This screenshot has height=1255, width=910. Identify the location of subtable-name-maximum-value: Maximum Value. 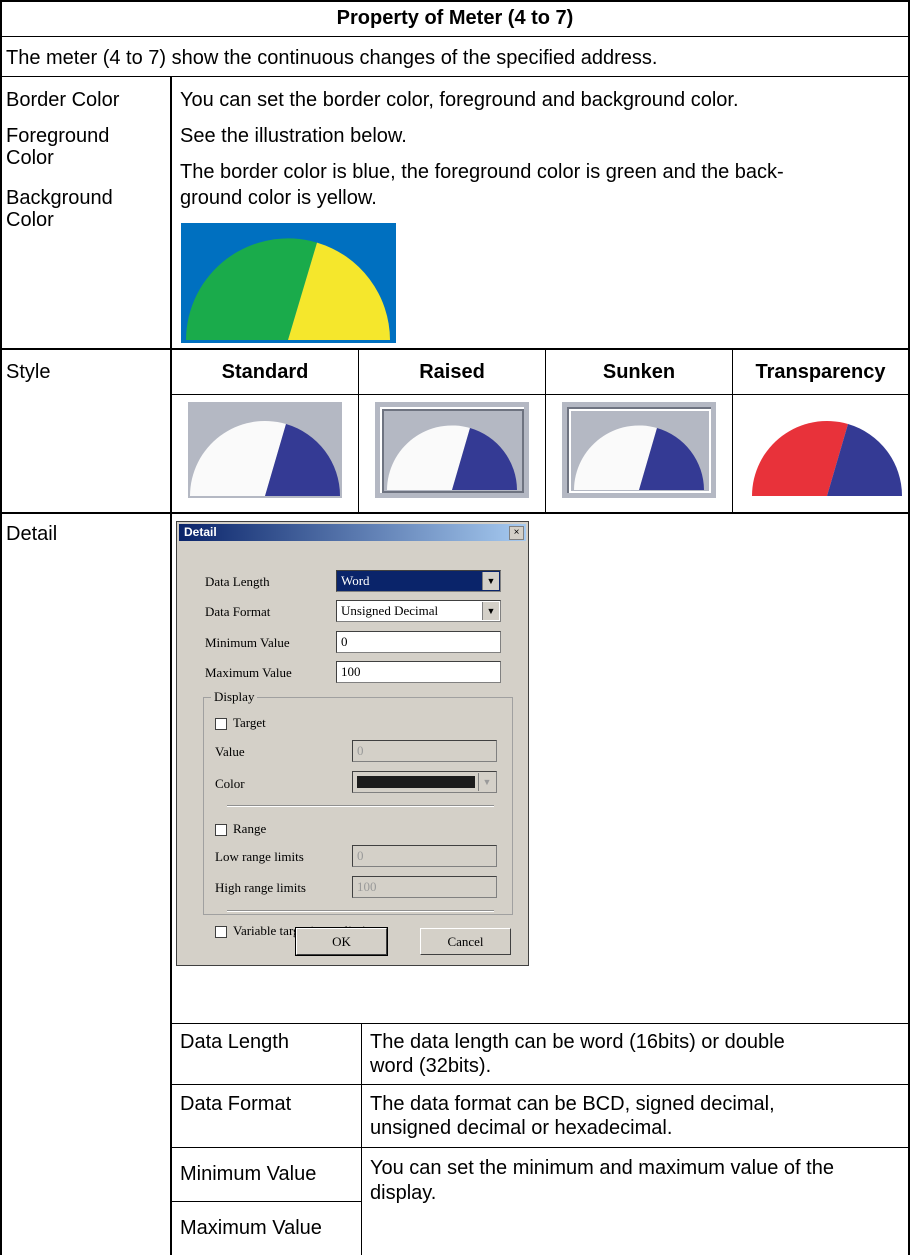
(251, 1228).